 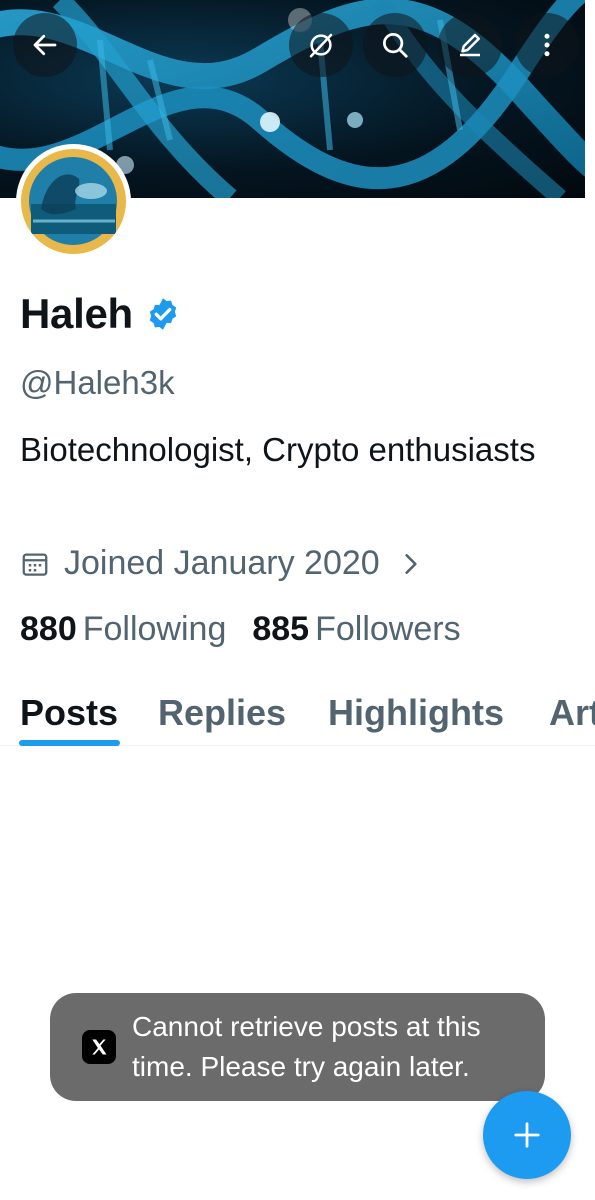 What do you see at coordinates (97, 382) in the screenshot?
I see `user-handle: @Haleh3k` at bounding box center [97, 382].